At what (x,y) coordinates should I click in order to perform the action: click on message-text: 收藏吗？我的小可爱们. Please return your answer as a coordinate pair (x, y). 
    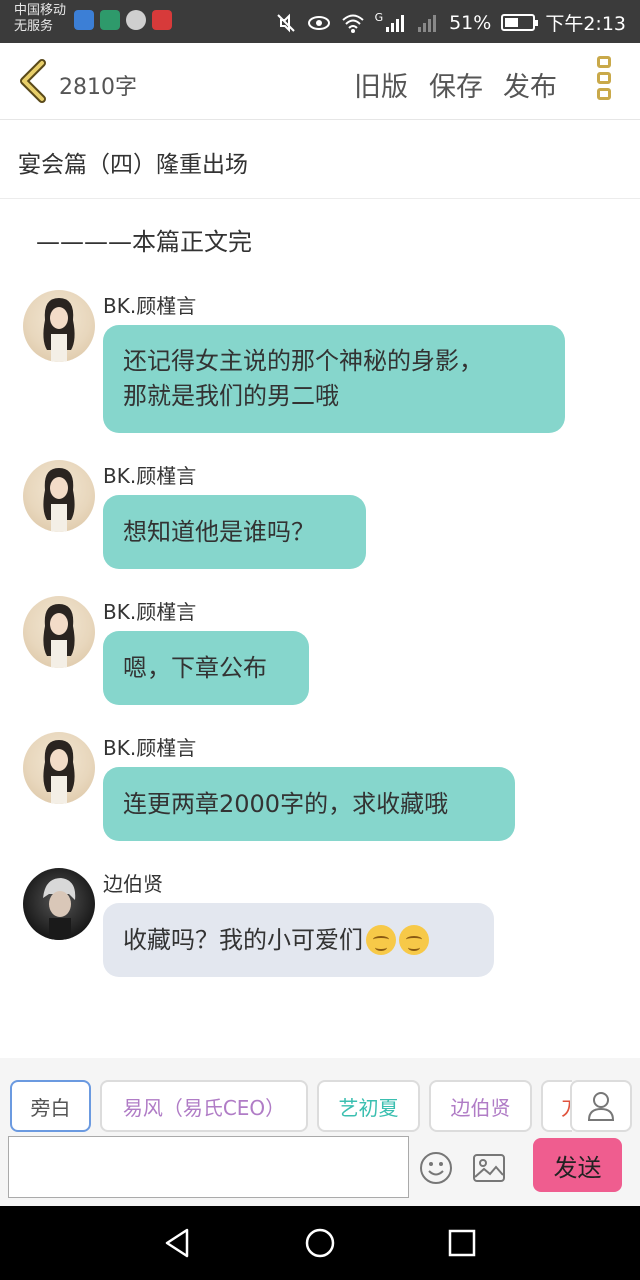
    Looking at the image, I should click on (243, 939).